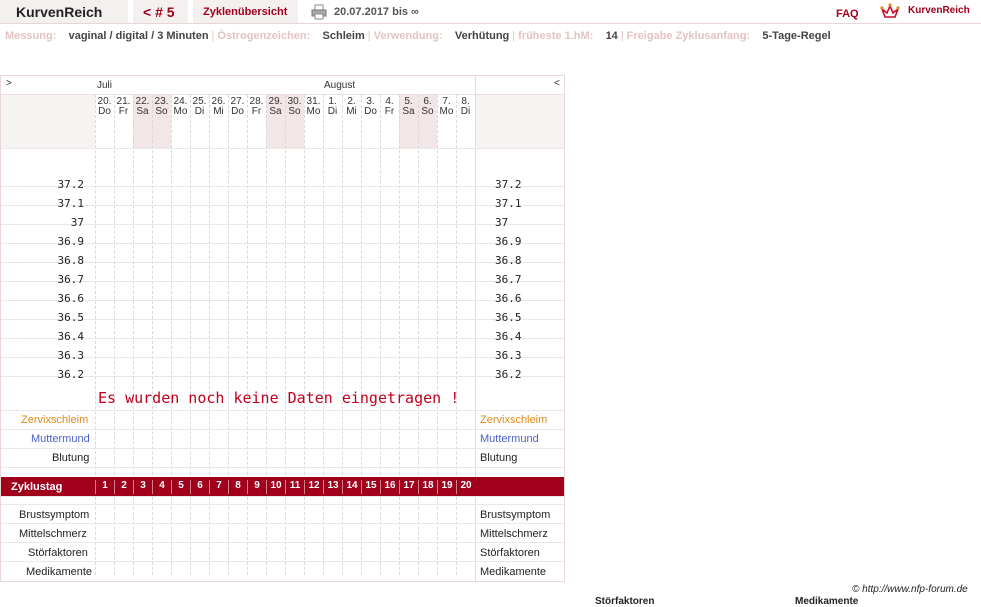 The height and width of the screenshot is (607, 981). Describe the element at coordinates (509, 439) in the screenshot. I see `muttermund-label-right: Muttermund` at that location.